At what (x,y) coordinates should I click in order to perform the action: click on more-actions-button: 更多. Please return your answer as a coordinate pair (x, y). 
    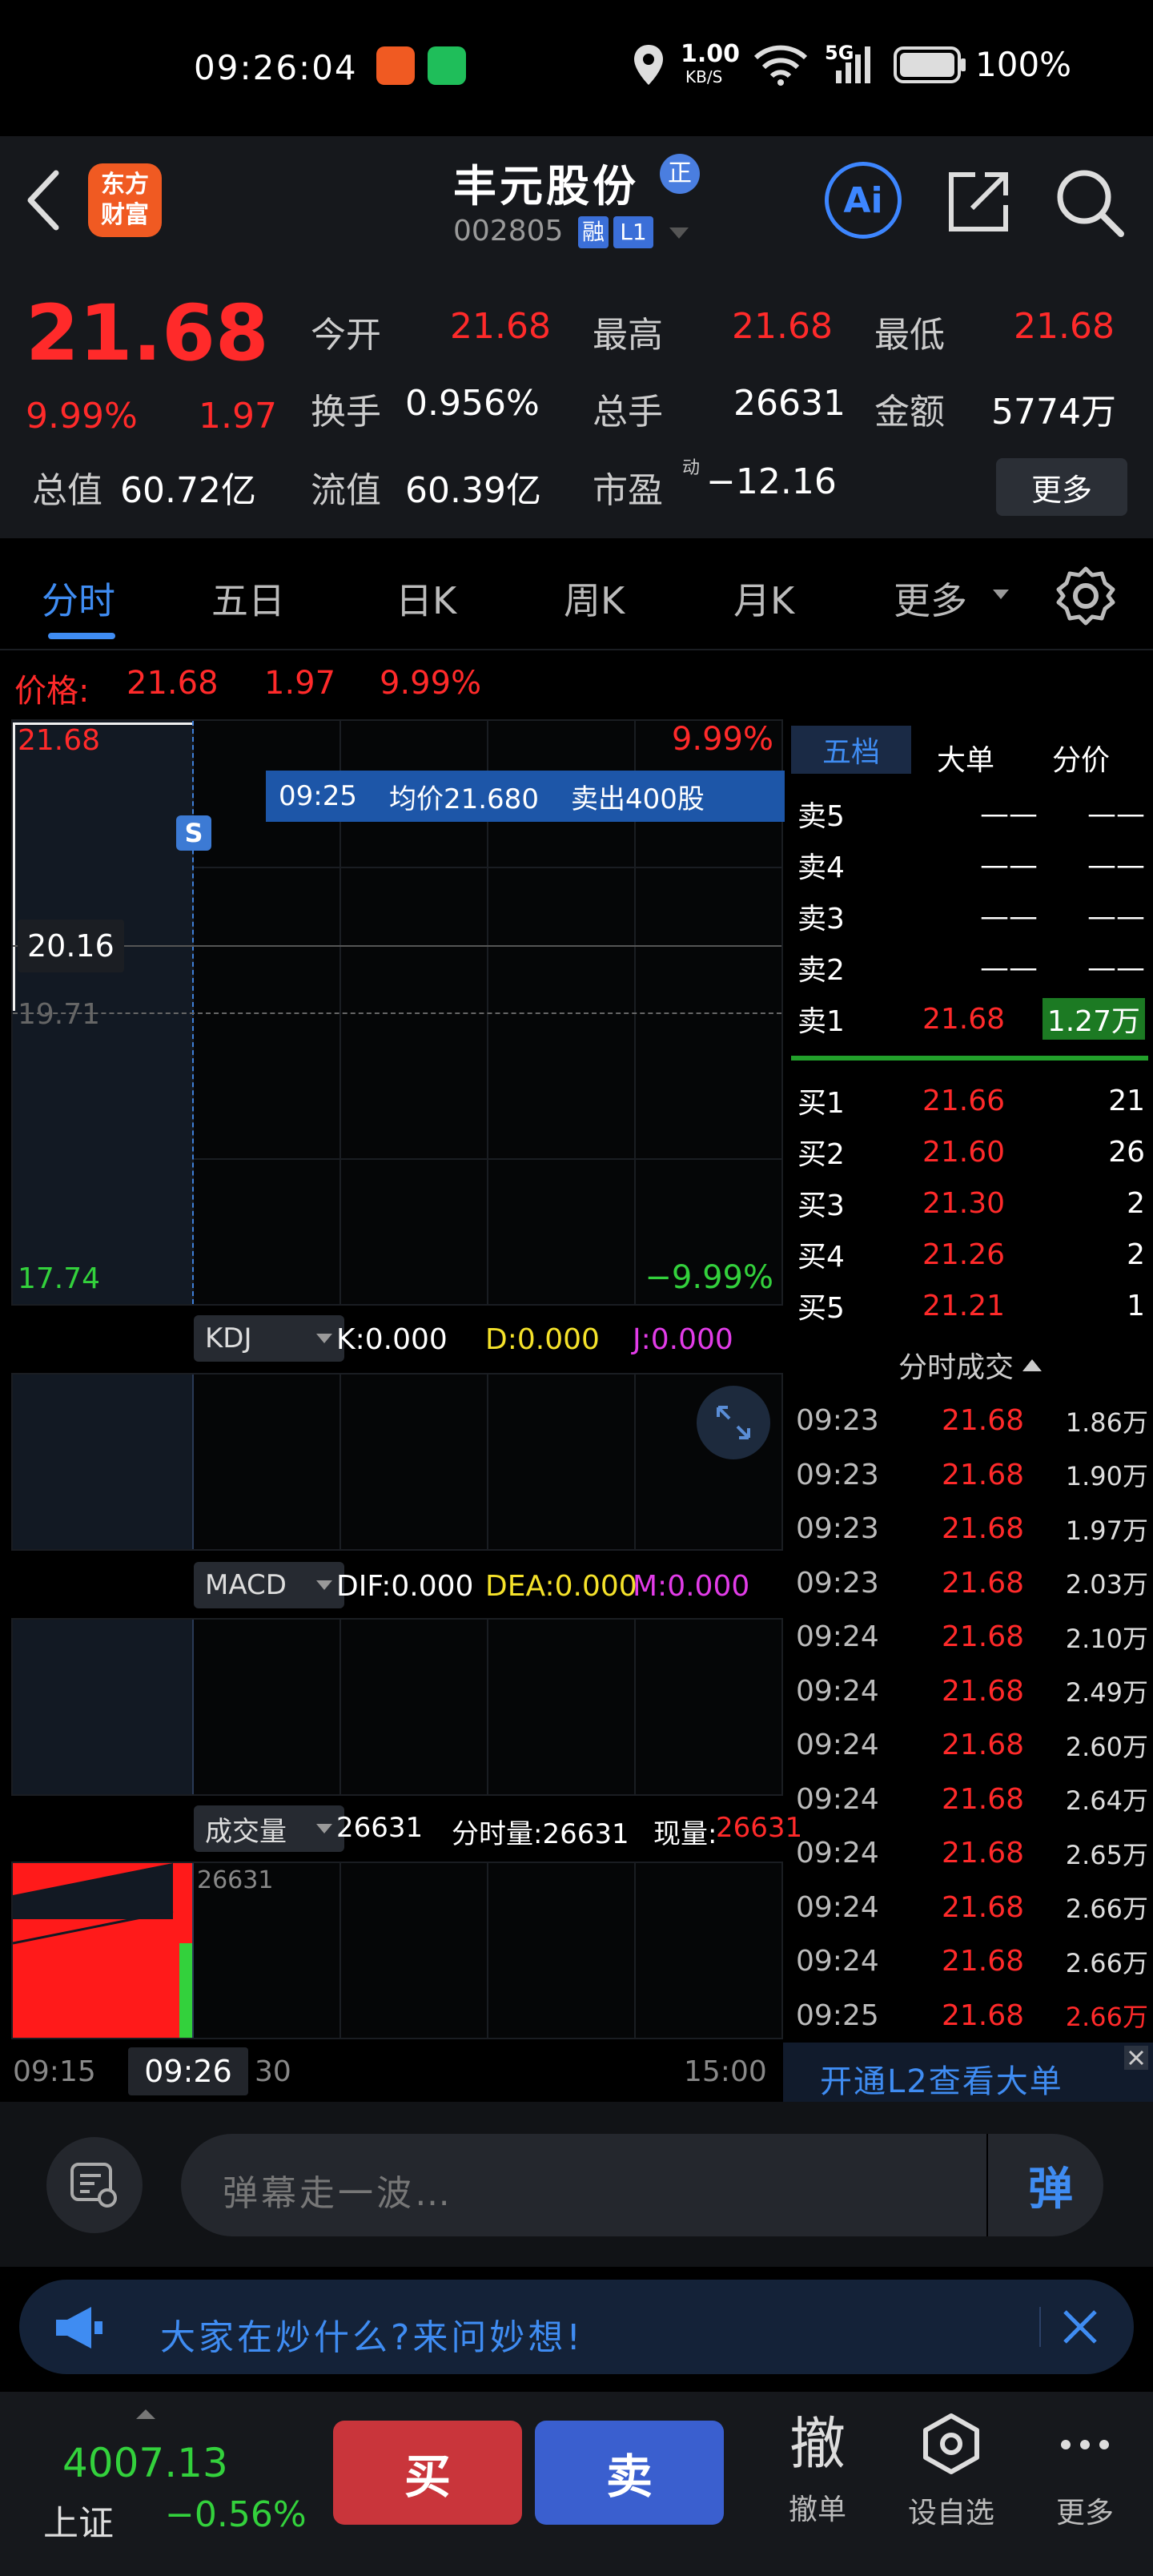
    Looking at the image, I should click on (1085, 2480).